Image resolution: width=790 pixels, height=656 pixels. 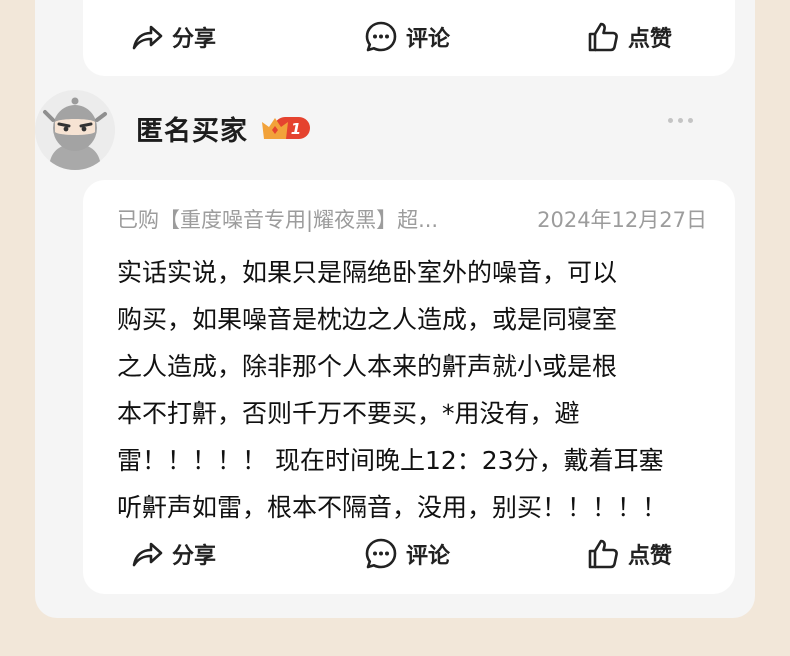 I want to click on review-line: 实话实说，如果只是隔绝卧室外的噪音，可以, so click(x=367, y=272).